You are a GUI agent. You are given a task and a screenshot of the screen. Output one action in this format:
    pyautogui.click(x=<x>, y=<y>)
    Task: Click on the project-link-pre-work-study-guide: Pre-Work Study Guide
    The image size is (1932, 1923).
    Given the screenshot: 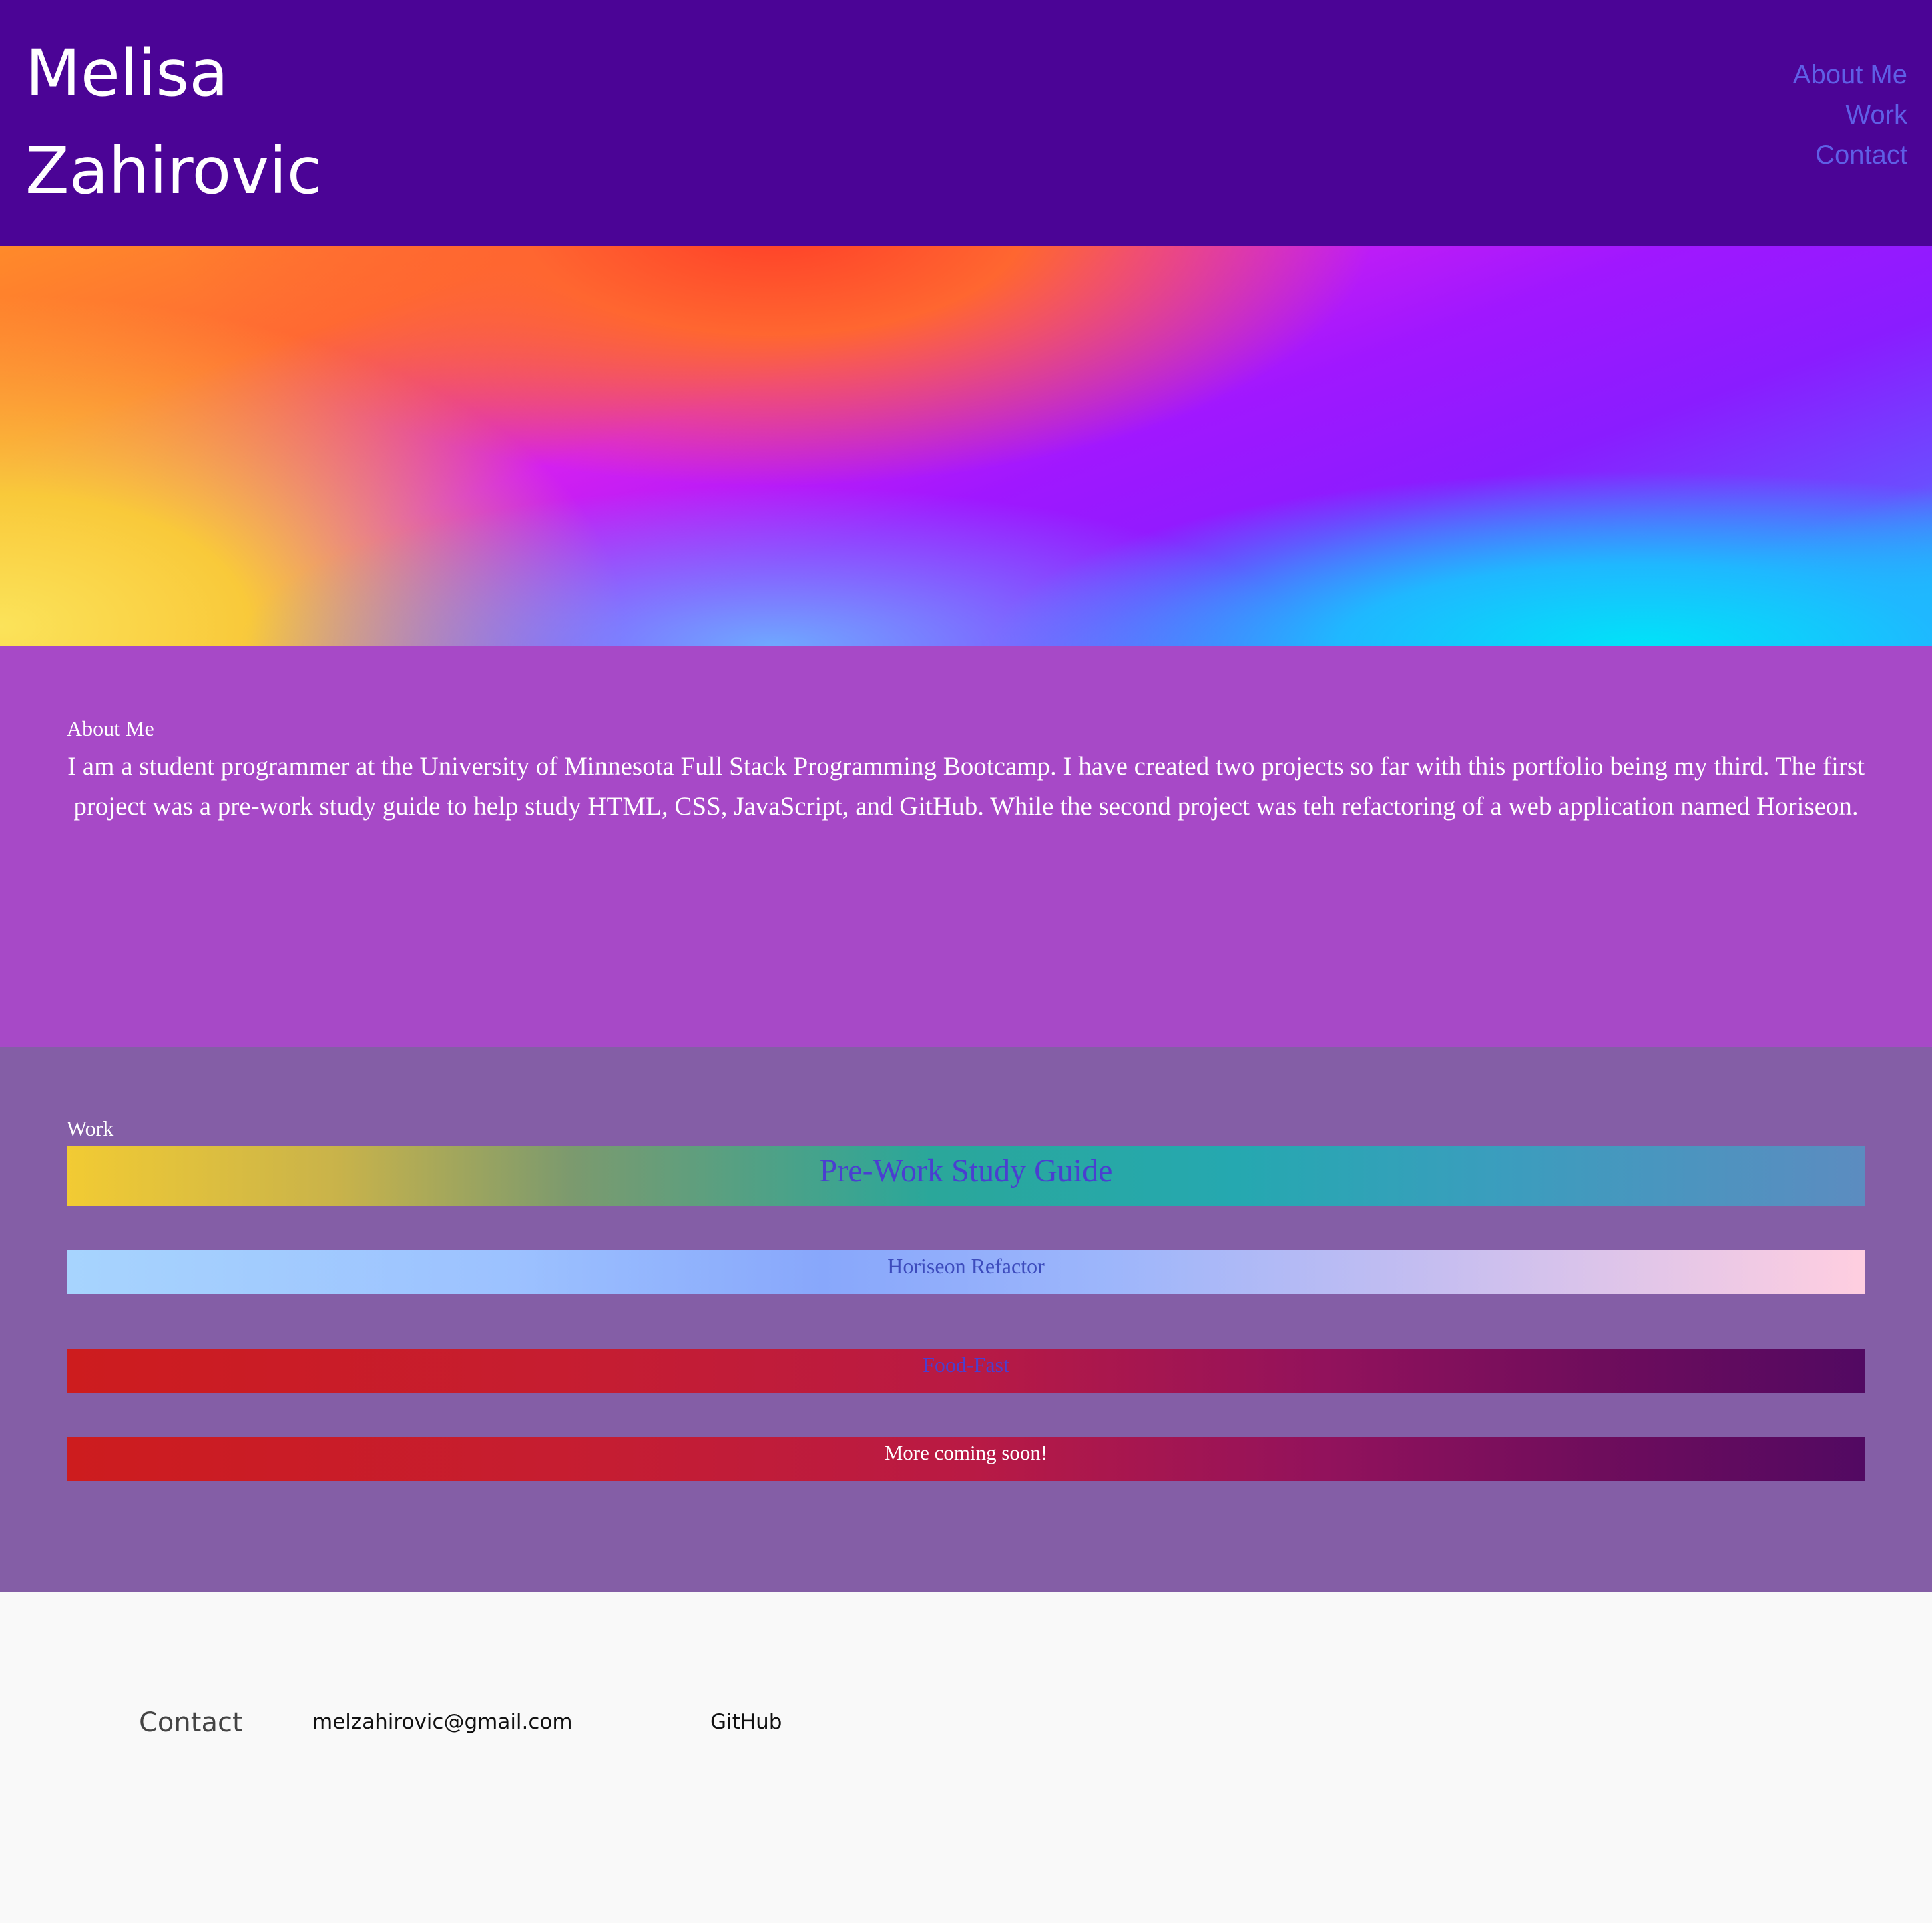 What is the action you would take?
    pyautogui.click(x=966, y=1176)
    